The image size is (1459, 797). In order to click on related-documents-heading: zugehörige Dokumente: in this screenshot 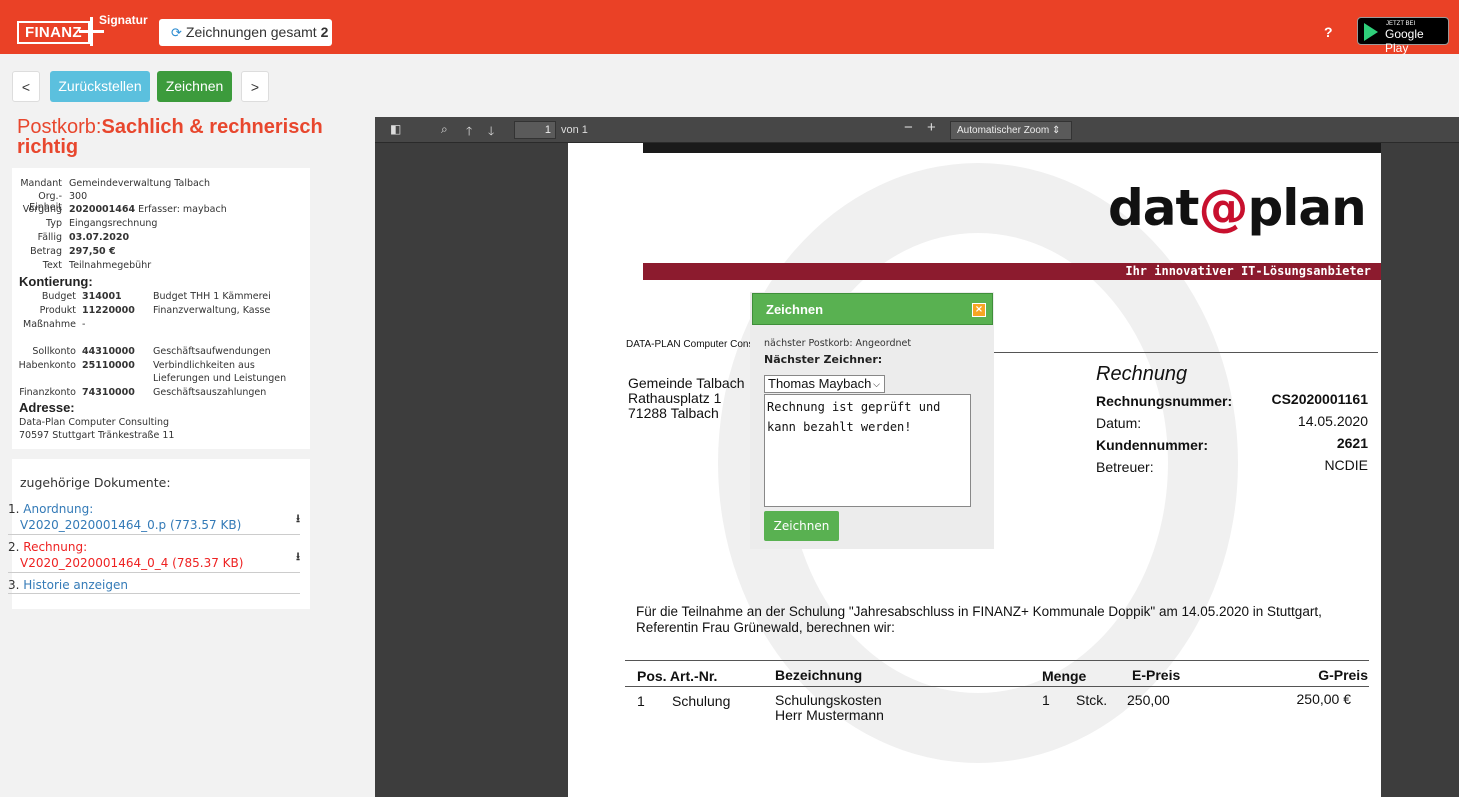, I will do `click(95, 482)`.